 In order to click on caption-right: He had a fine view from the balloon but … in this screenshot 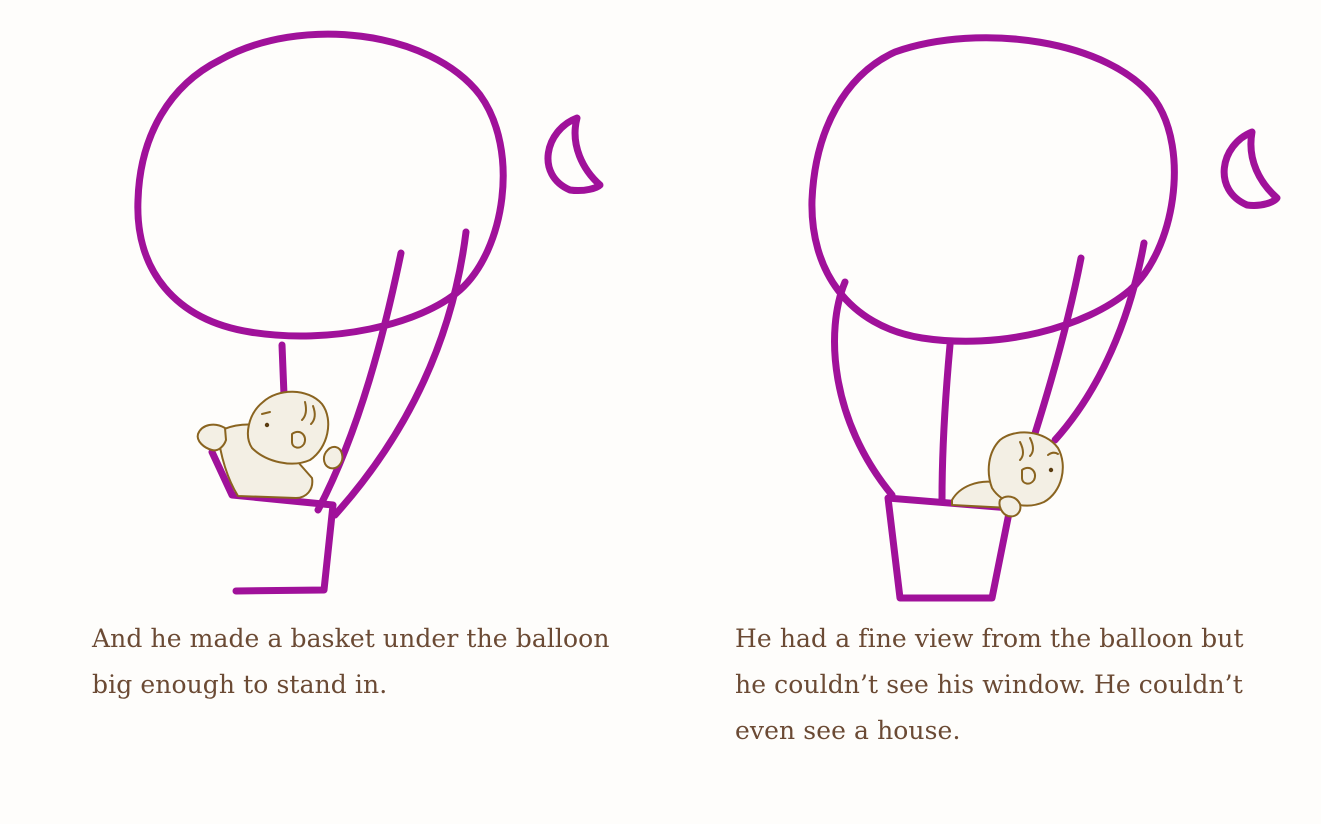, I will do `click(989, 684)`.